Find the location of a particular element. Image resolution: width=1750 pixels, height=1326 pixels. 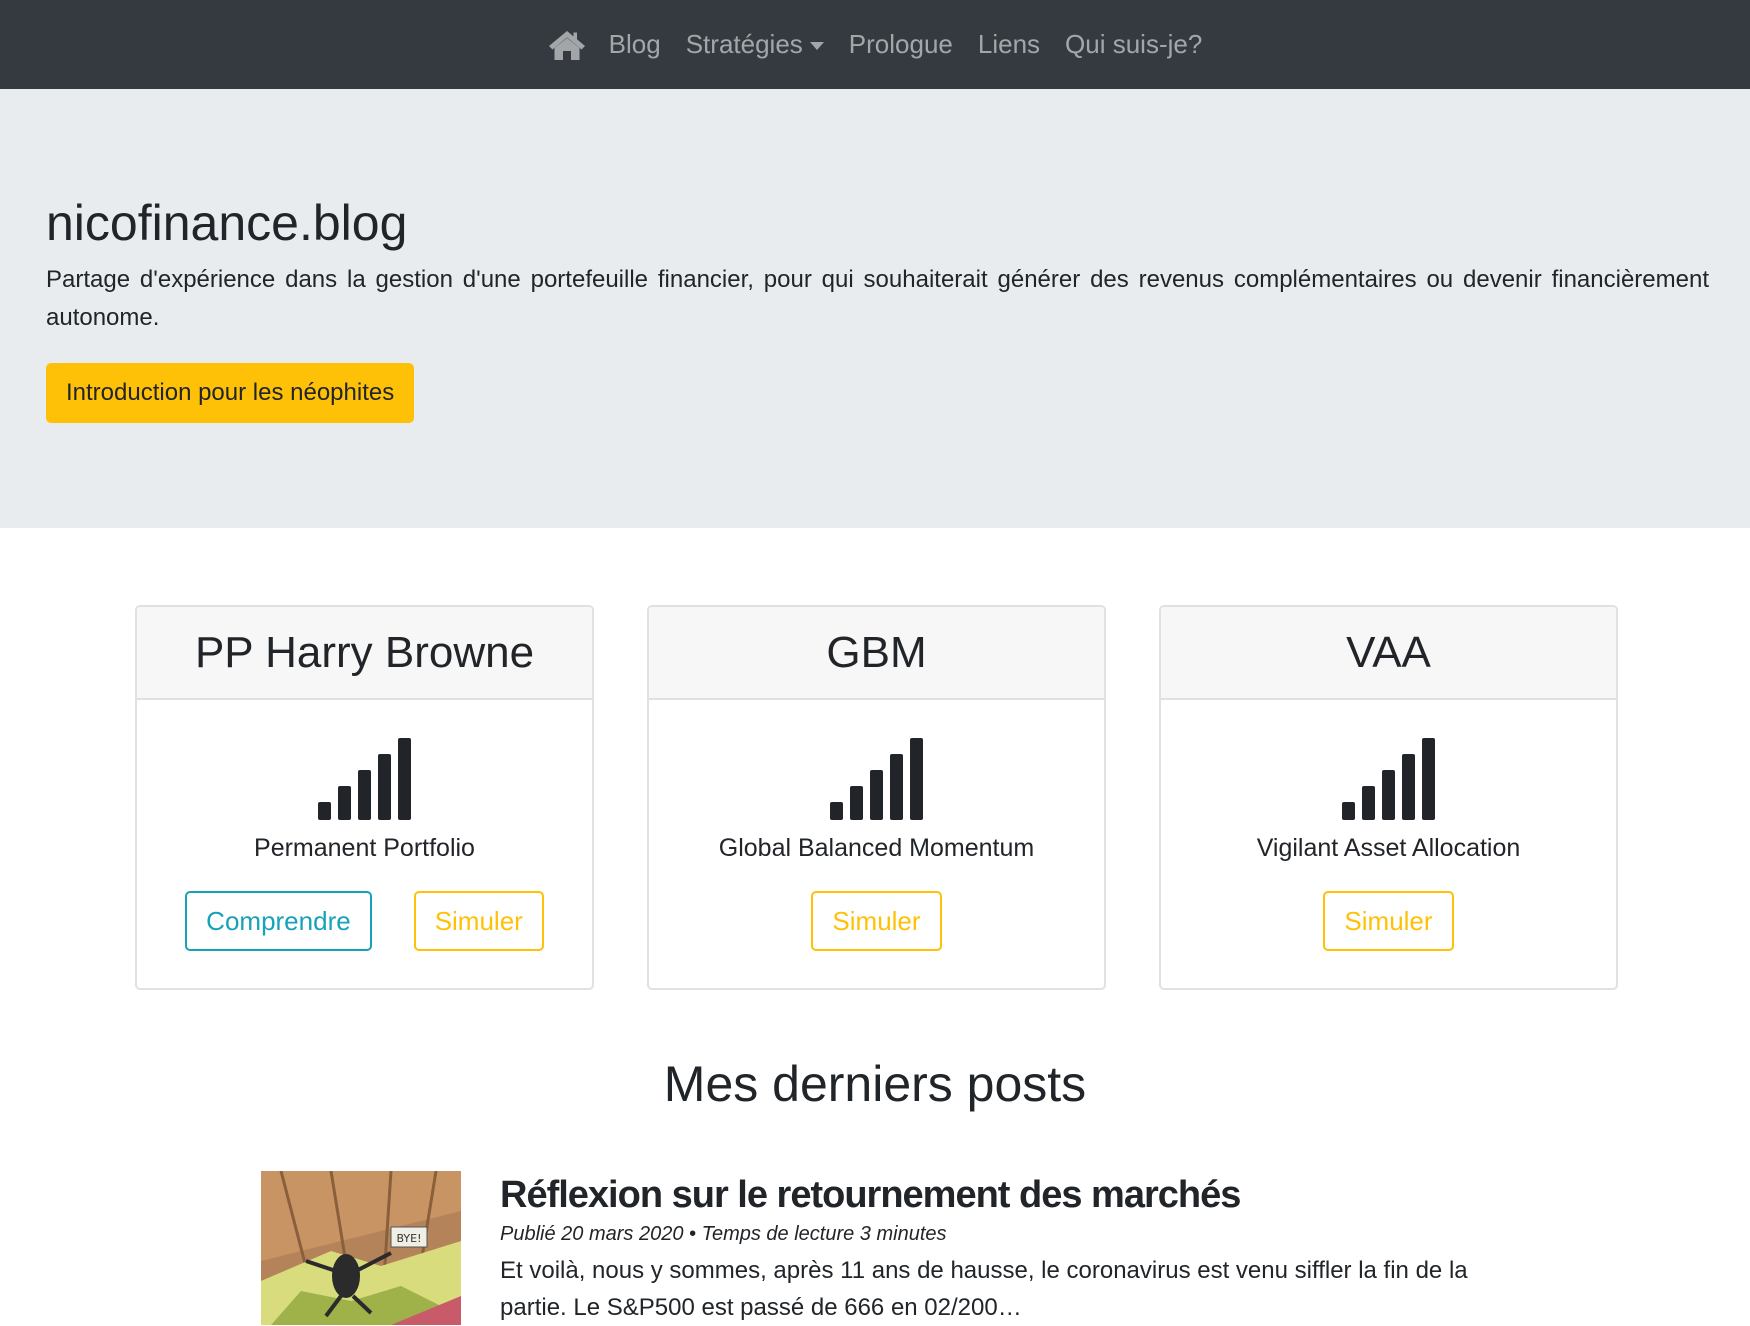

nav-strategies-dropdown: Stratégies is located at coordinates (755, 44).